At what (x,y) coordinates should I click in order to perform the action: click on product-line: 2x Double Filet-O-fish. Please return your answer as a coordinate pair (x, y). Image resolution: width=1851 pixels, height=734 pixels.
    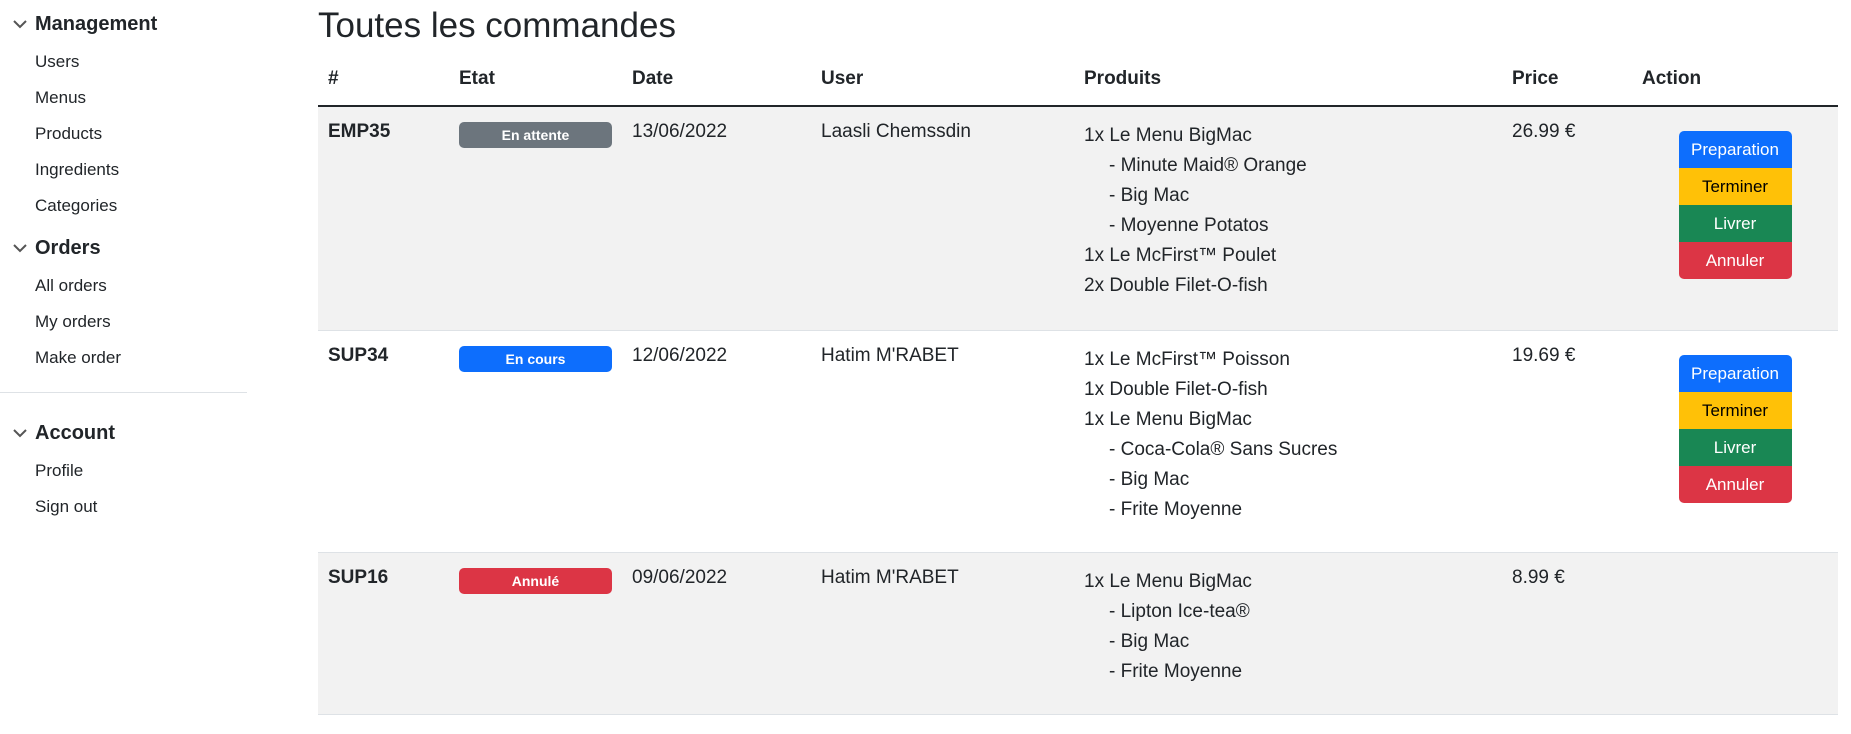
    Looking at the image, I should click on (1176, 285).